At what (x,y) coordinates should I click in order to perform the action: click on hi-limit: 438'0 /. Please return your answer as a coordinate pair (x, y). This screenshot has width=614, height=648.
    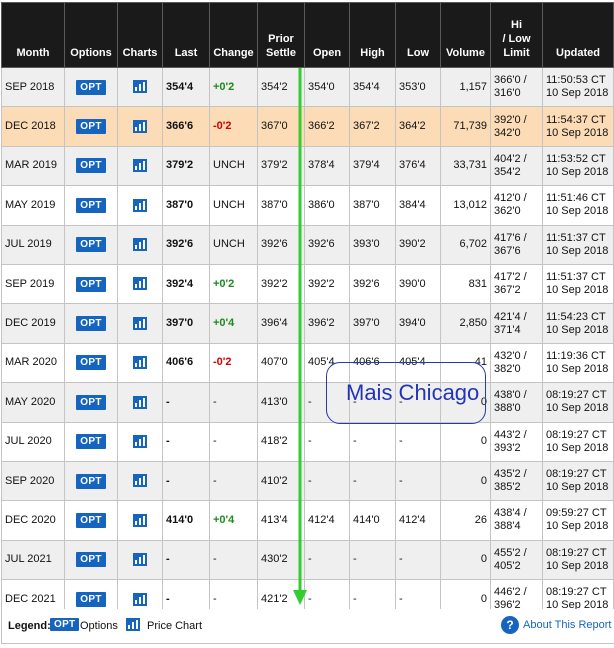
    Looking at the image, I should click on (510, 395).